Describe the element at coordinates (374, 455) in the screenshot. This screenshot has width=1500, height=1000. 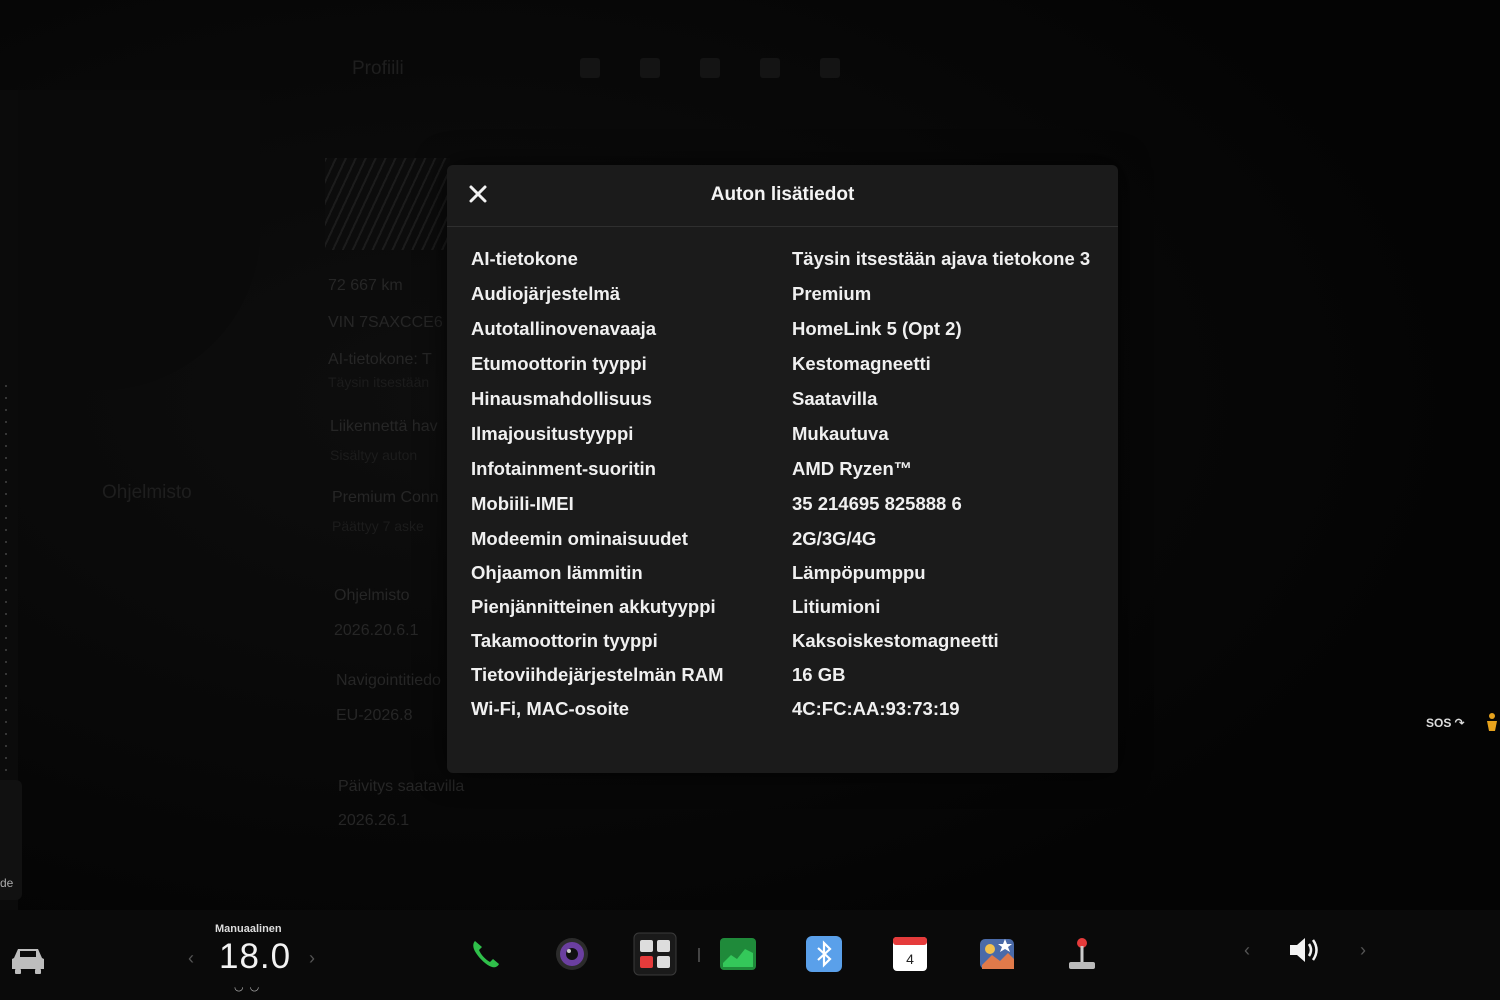
I see `traffic-sub: Sisältyy auton` at that location.